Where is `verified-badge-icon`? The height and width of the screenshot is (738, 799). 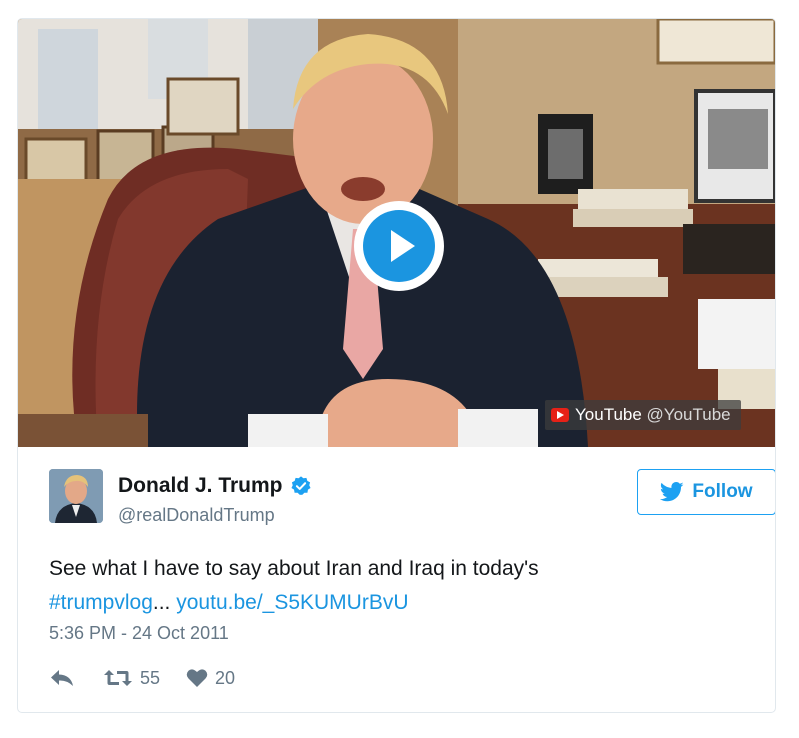
verified-badge-icon is located at coordinates (300, 485).